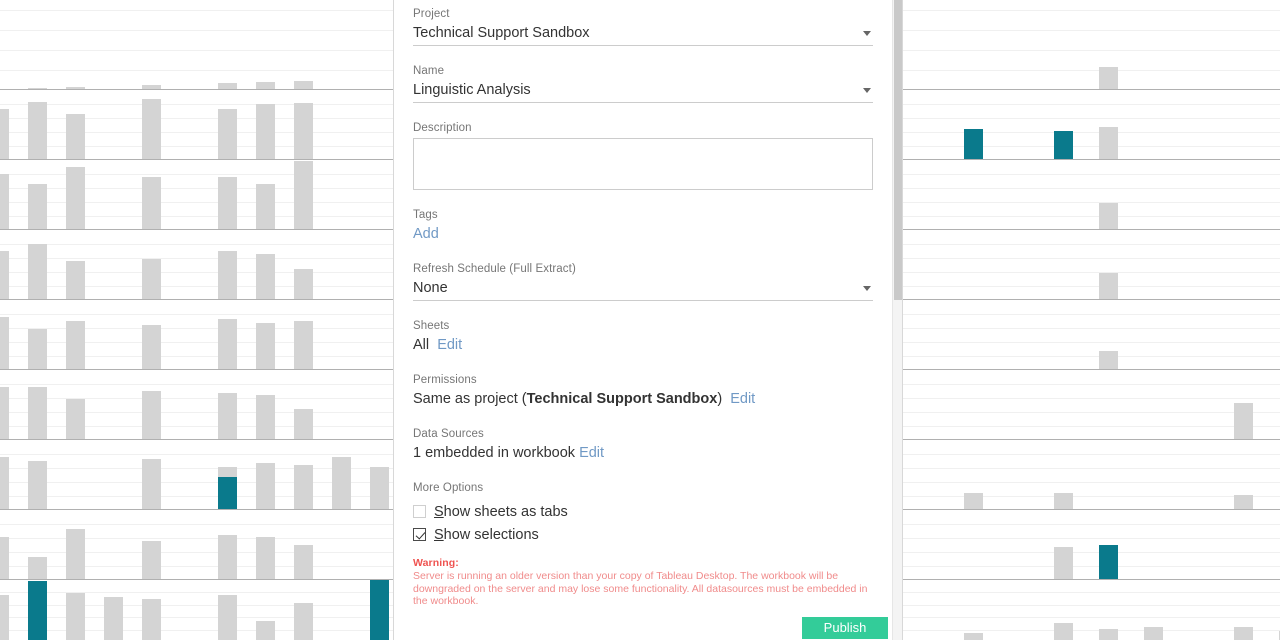 This screenshot has height=640, width=1280. I want to click on checkbox-label-rest: how selections, so click(491, 534).